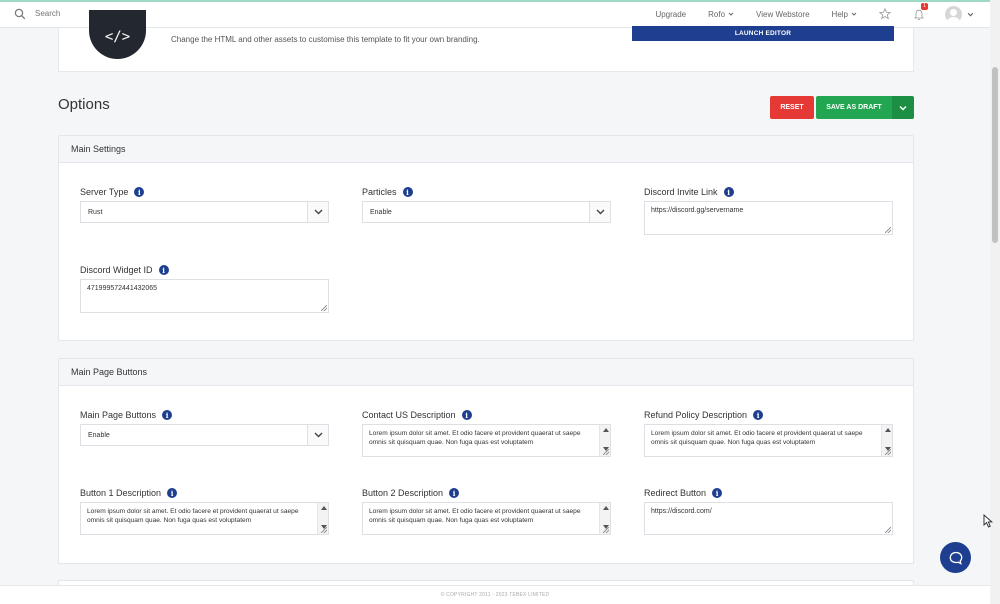 The image size is (1000, 604). I want to click on search-icon, so click(20, 14).